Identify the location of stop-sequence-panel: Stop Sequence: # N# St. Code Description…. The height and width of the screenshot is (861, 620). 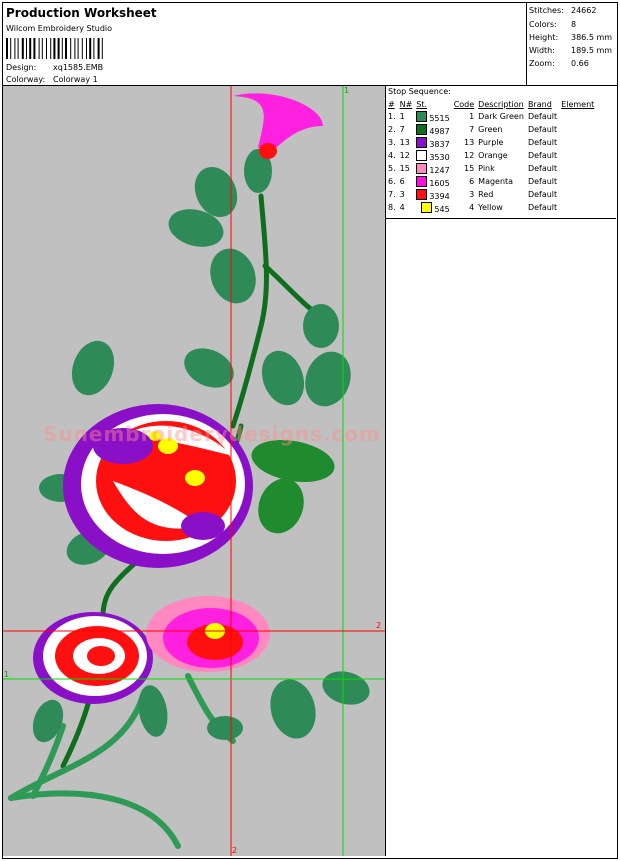
(501, 152).